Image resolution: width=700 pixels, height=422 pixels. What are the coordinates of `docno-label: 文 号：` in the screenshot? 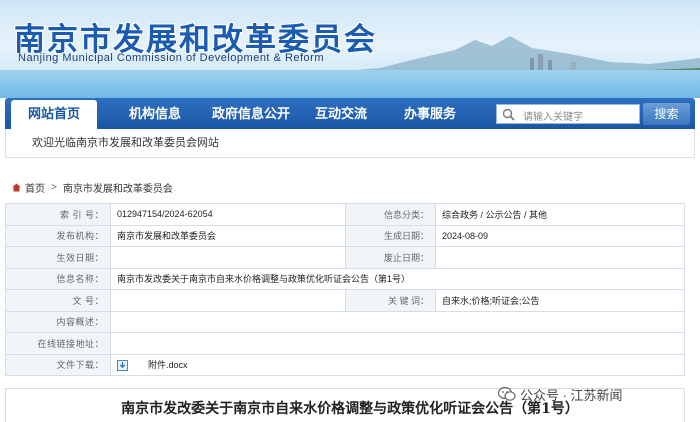 It's located at (58, 300).